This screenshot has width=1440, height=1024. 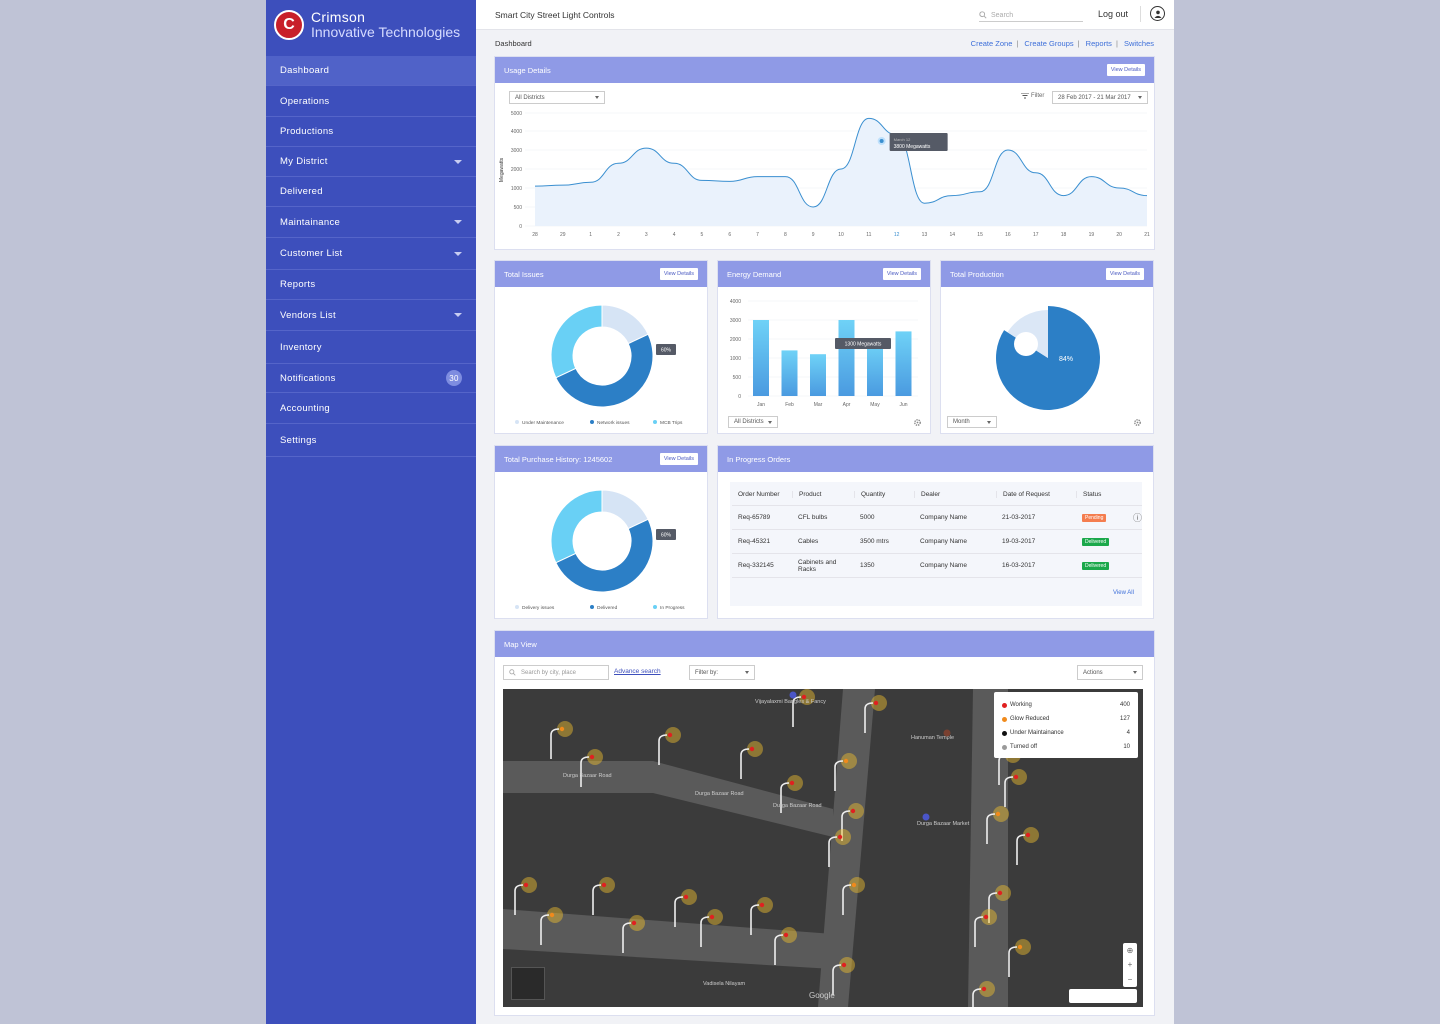 What do you see at coordinates (528, 983) in the screenshot?
I see `satellite-thumbnail` at bounding box center [528, 983].